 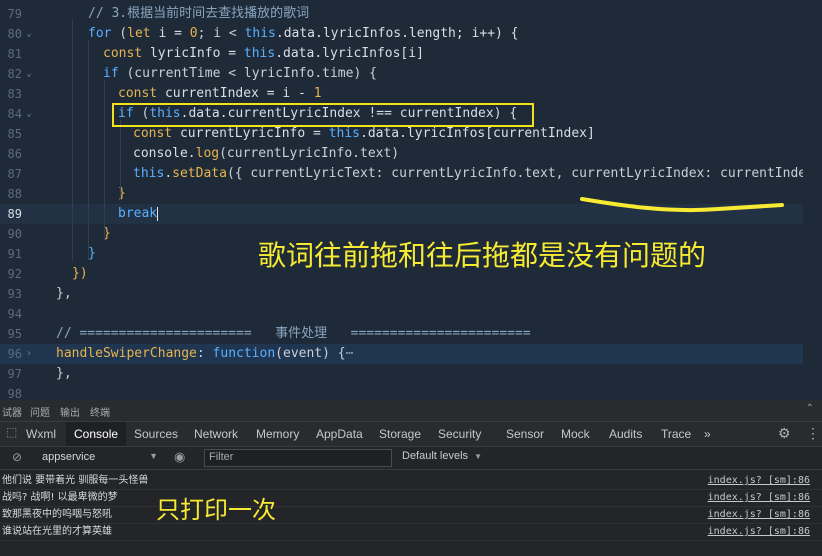 I want to click on code-token: },, so click(x=64, y=293).